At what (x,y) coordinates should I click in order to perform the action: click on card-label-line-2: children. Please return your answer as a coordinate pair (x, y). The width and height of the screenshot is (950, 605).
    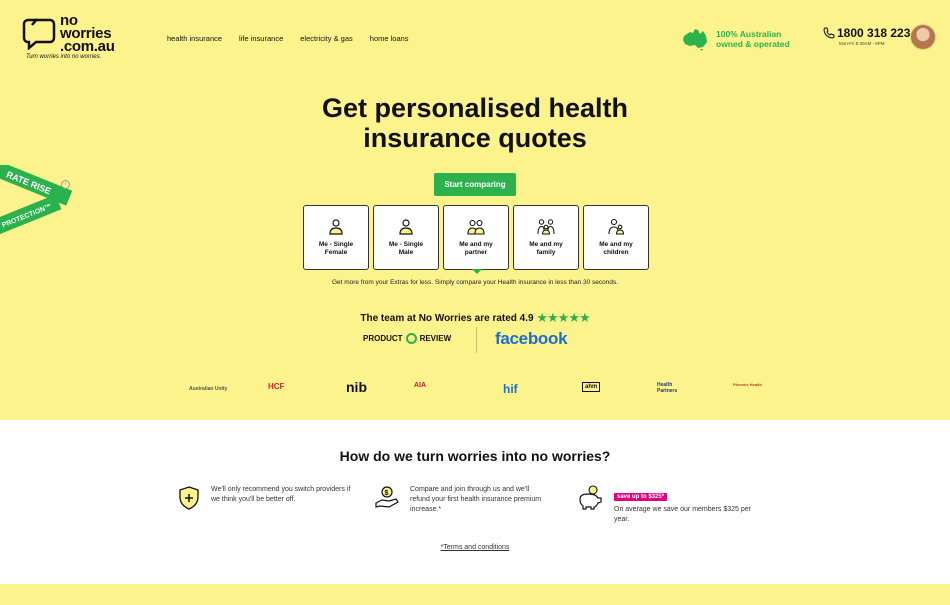
    Looking at the image, I should click on (616, 252).